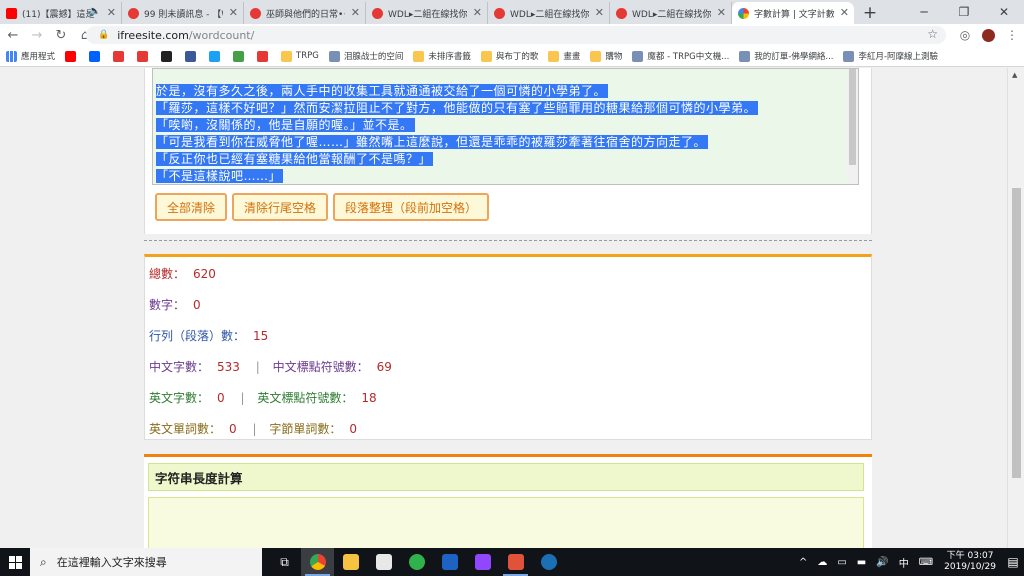 This screenshot has height=576, width=1024. Describe the element at coordinates (822, 562) in the screenshot. I see `onedrive-icon: ☁` at that location.